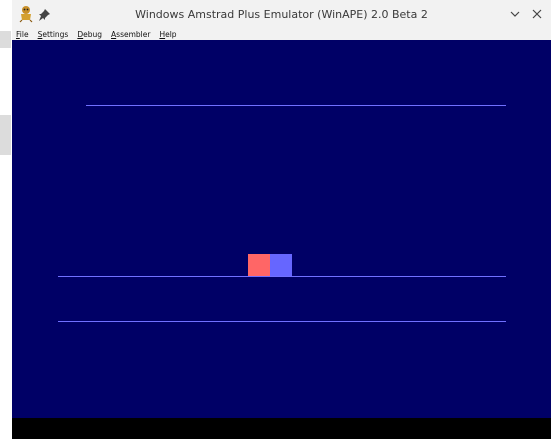 The height and width of the screenshot is (439, 551). Describe the element at coordinates (22, 34) in the screenshot. I see `menu-file: File` at that location.